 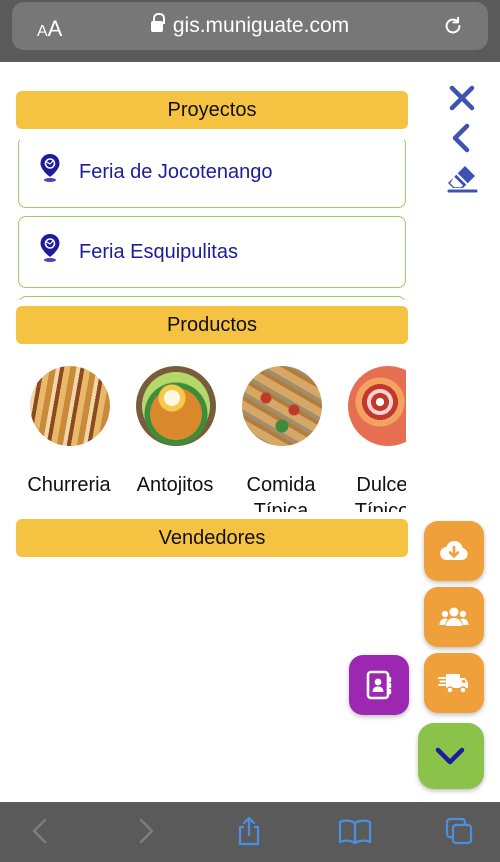 I want to click on product-item: Churreria, so click(x=69, y=436).